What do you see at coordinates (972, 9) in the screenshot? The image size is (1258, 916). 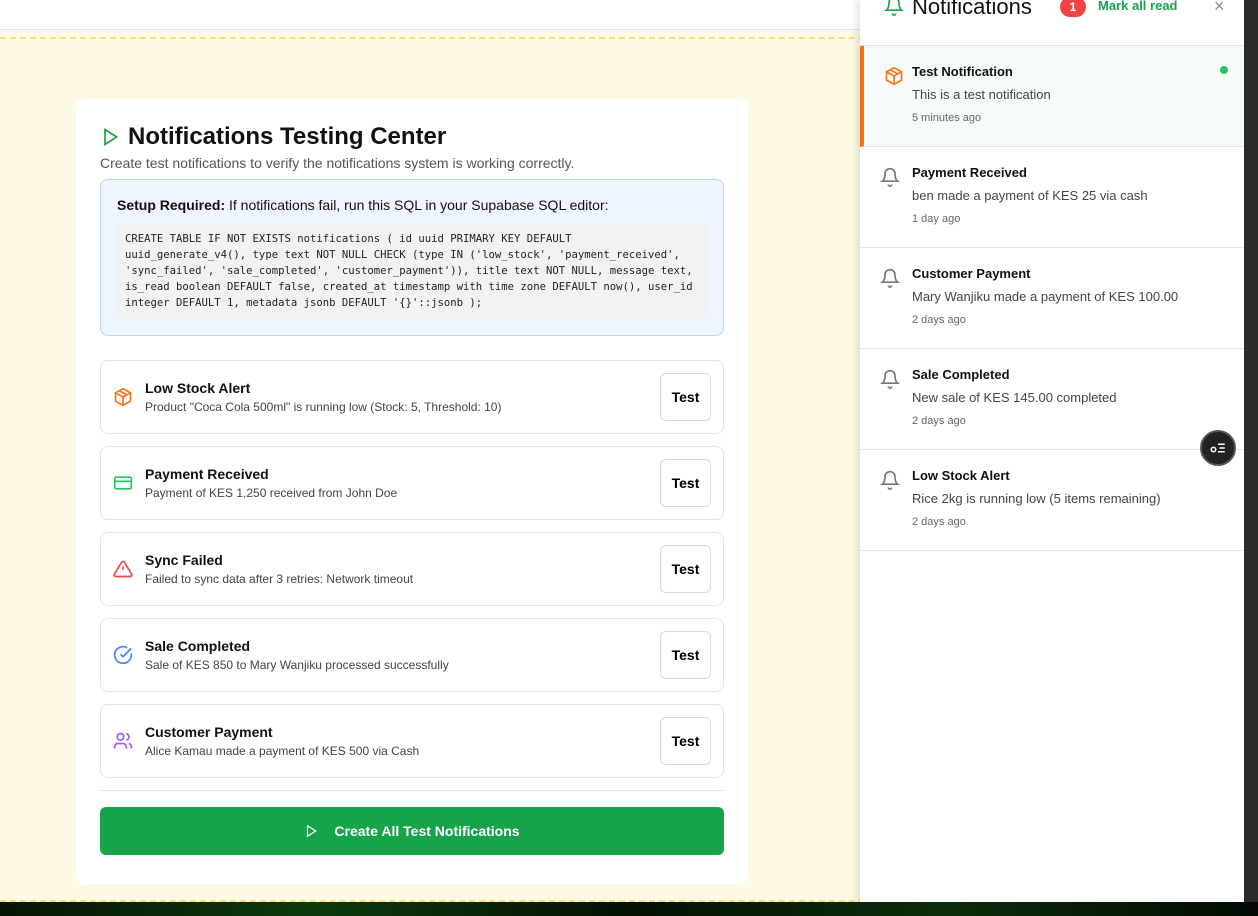 I see `panel-title: Notifications` at bounding box center [972, 9].